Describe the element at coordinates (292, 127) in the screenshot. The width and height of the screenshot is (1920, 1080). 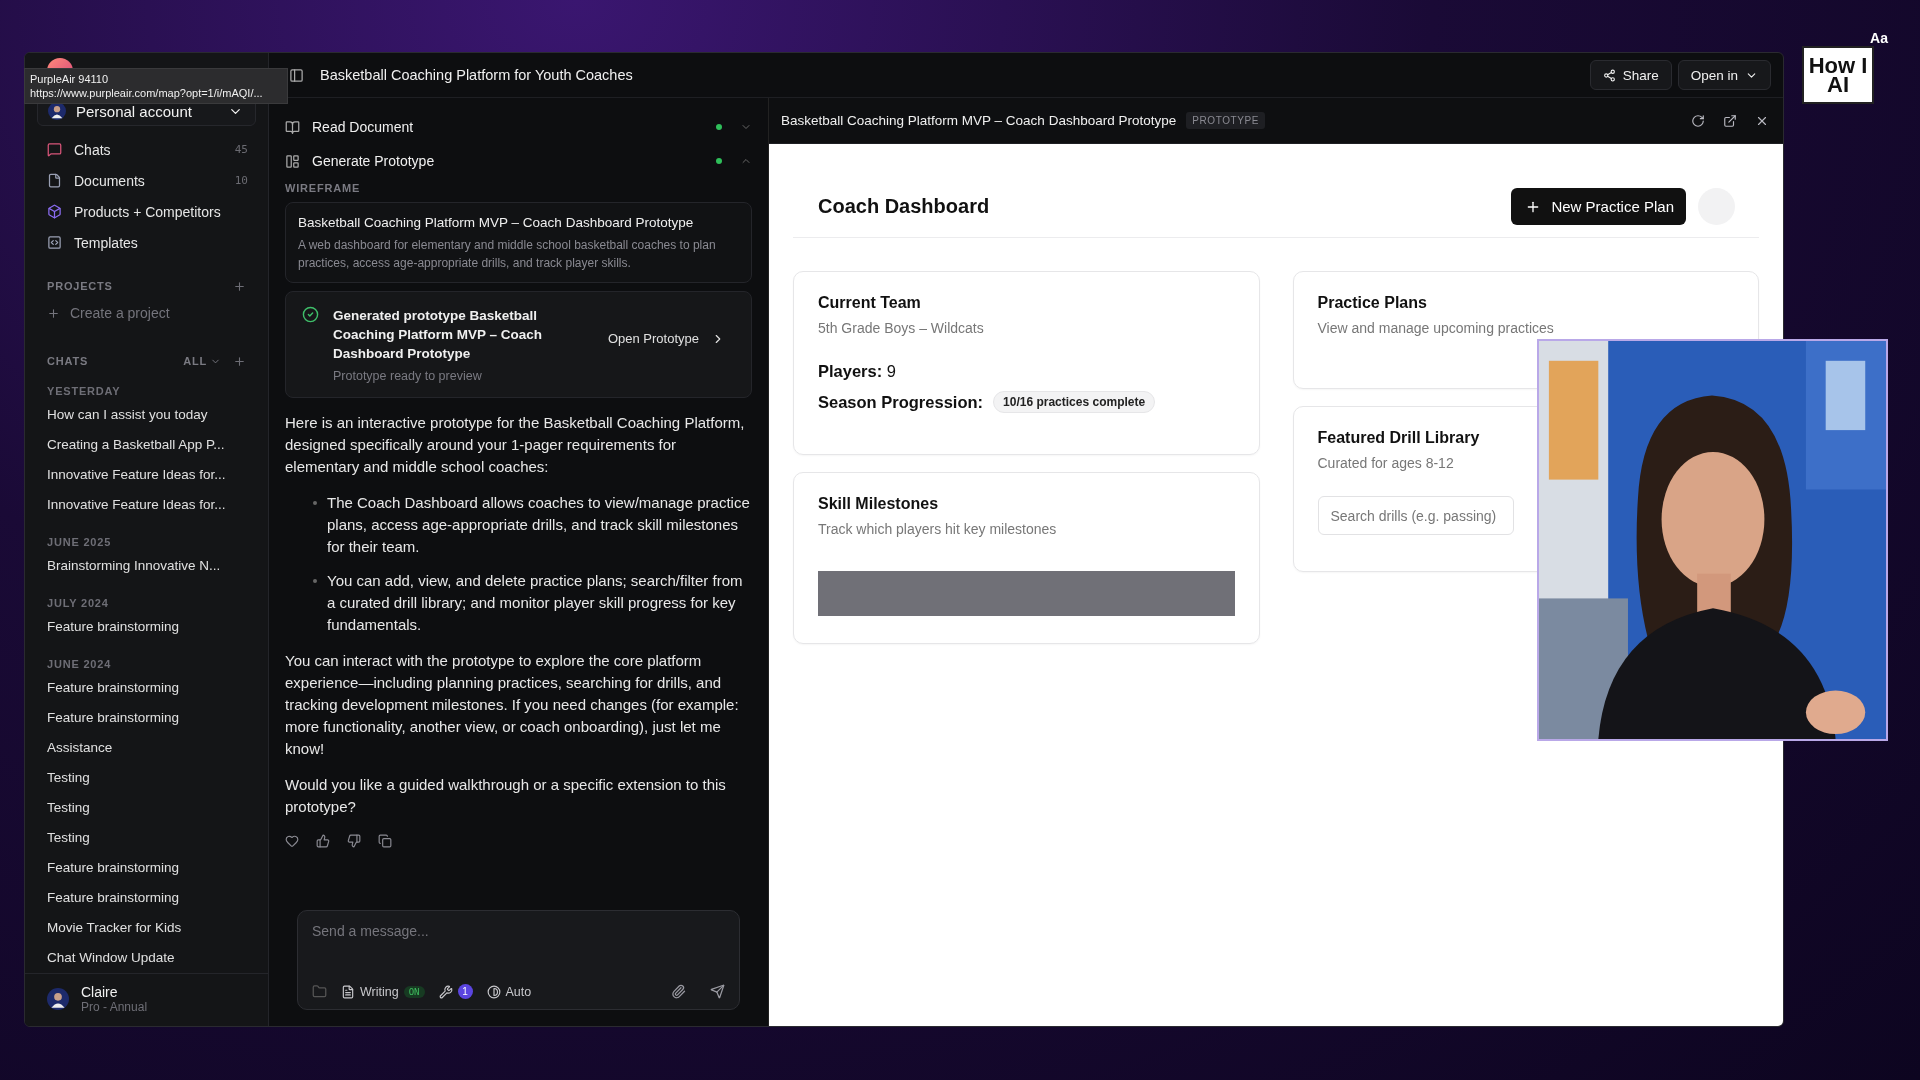
I see `book-icon` at that location.